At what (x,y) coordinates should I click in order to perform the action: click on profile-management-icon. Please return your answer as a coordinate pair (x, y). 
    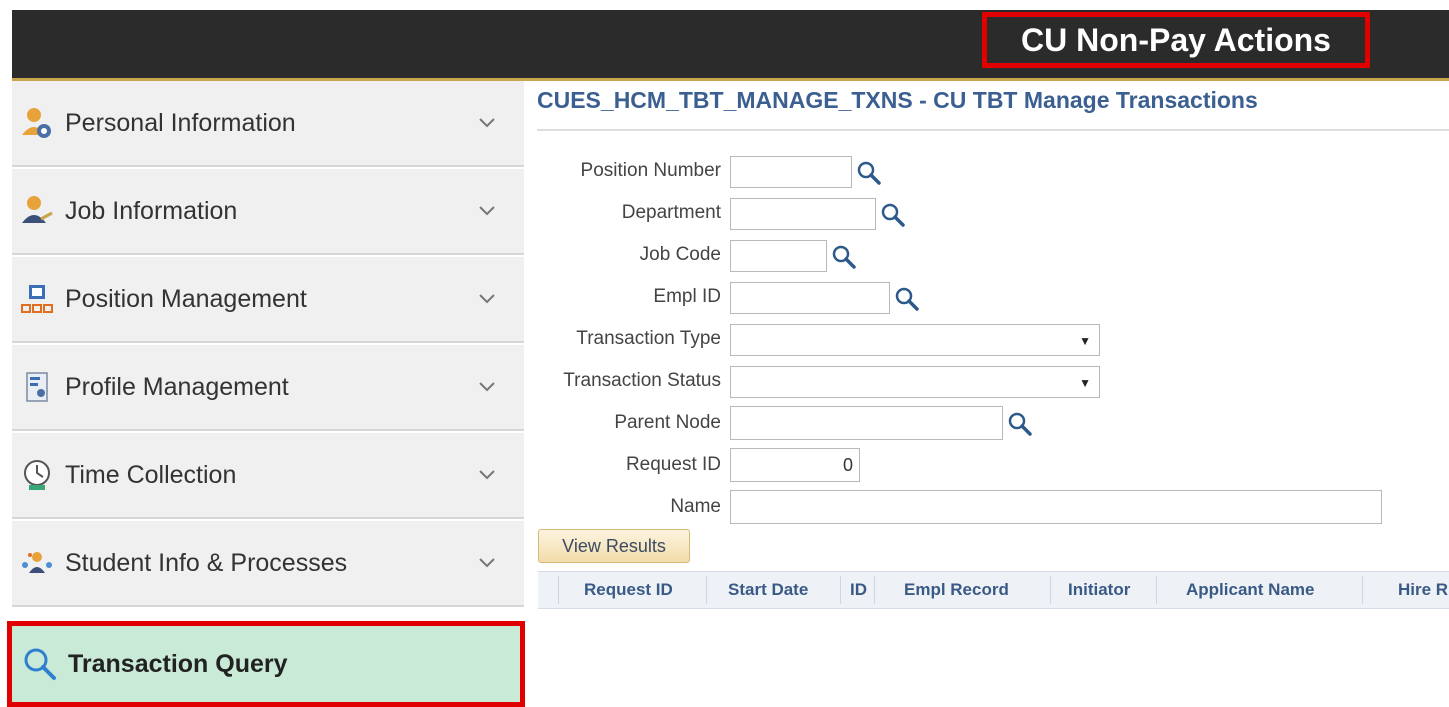
    Looking at the image, I should click on (37, 387).